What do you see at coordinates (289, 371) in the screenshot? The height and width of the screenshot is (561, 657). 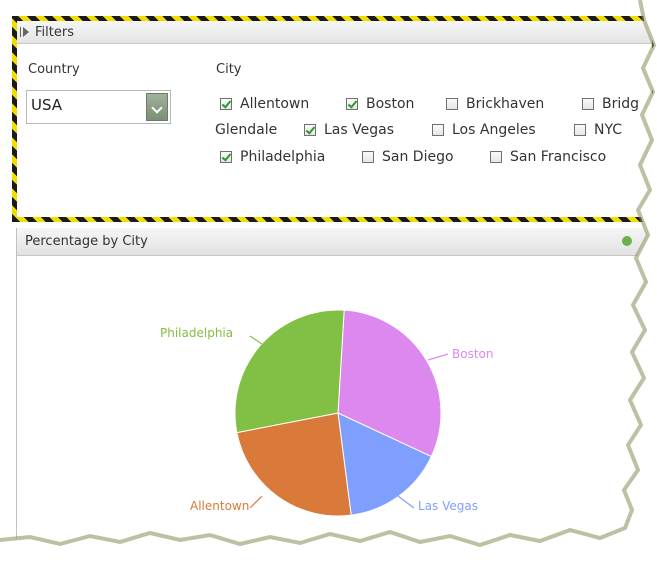 I see `pie-slice-philadelphia` at bounding box center [289, 371].